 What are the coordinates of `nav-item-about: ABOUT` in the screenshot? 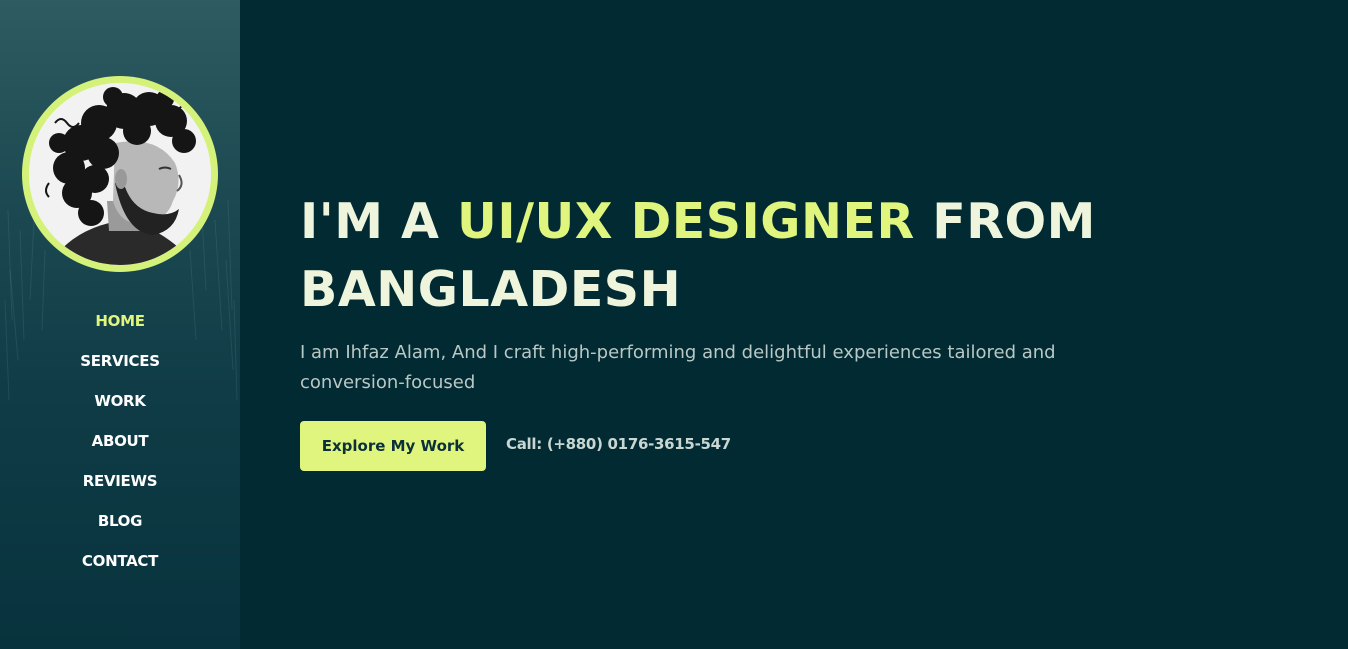 It's located at (120, 441).